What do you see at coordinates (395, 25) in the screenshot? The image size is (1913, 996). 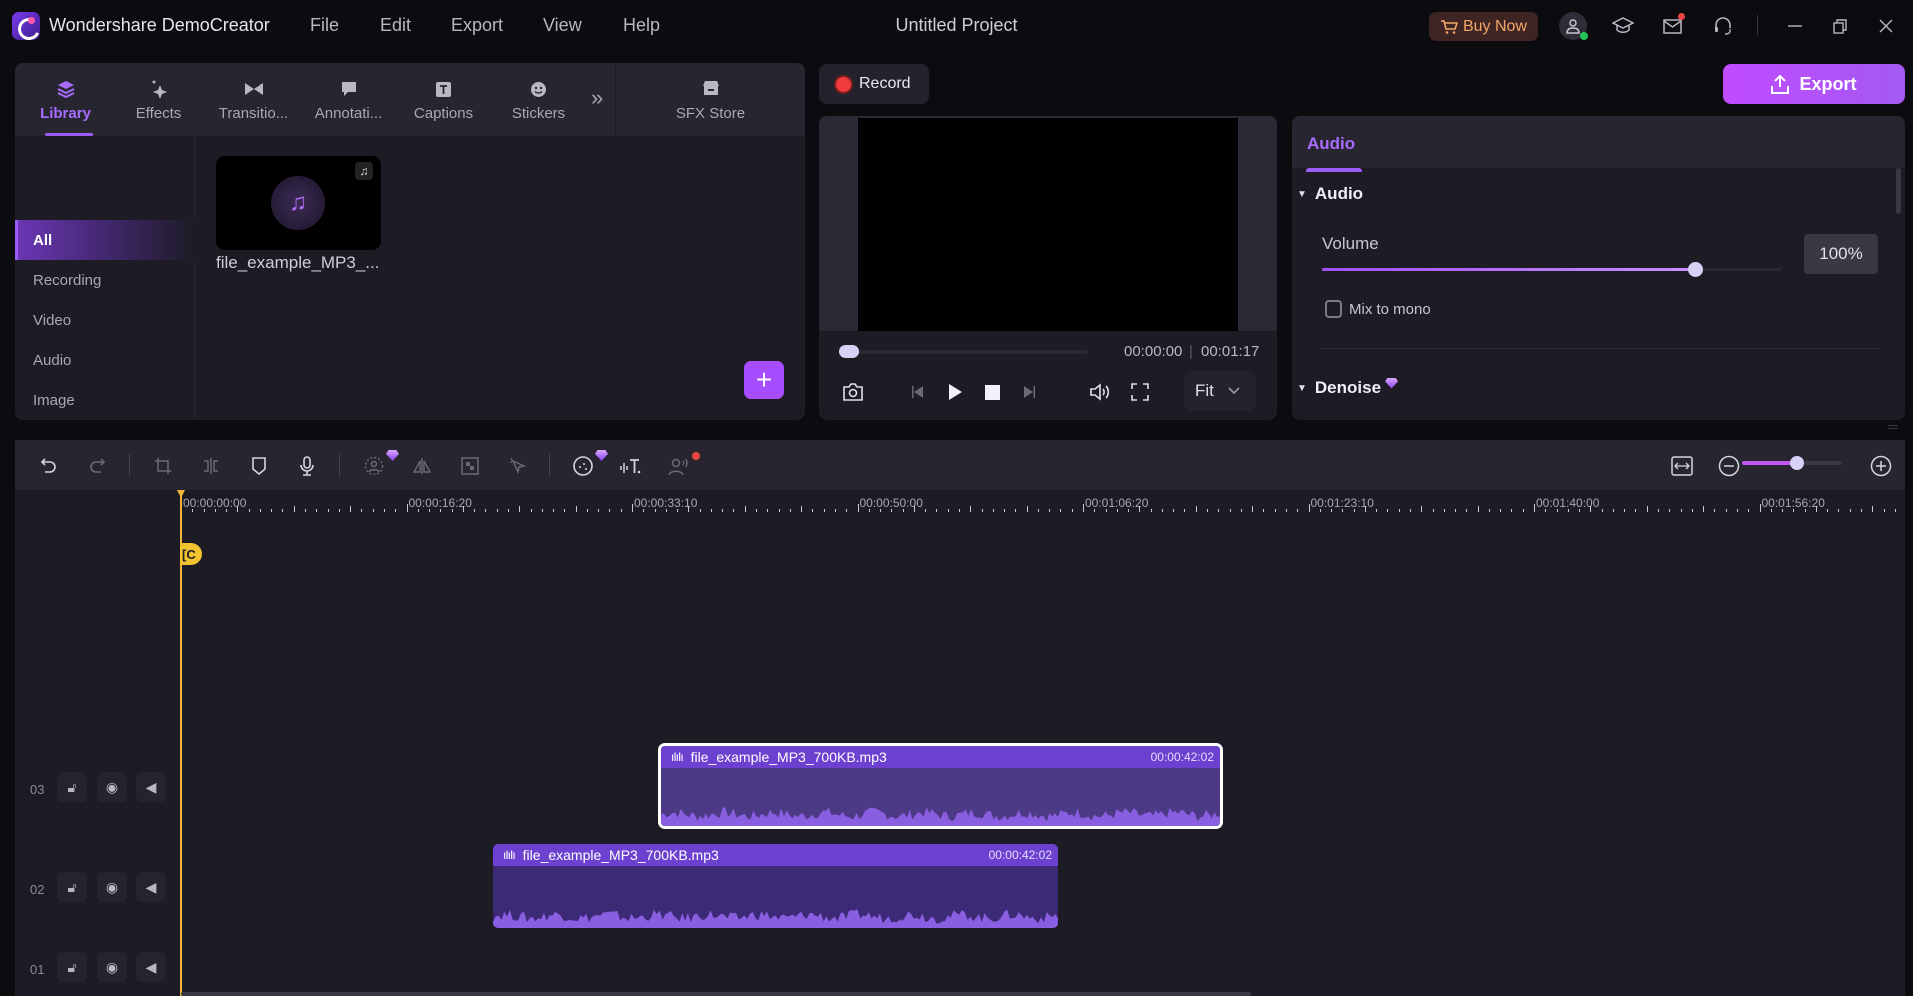 I see `menu-edit: Edit` at bounding box center [395, 25].